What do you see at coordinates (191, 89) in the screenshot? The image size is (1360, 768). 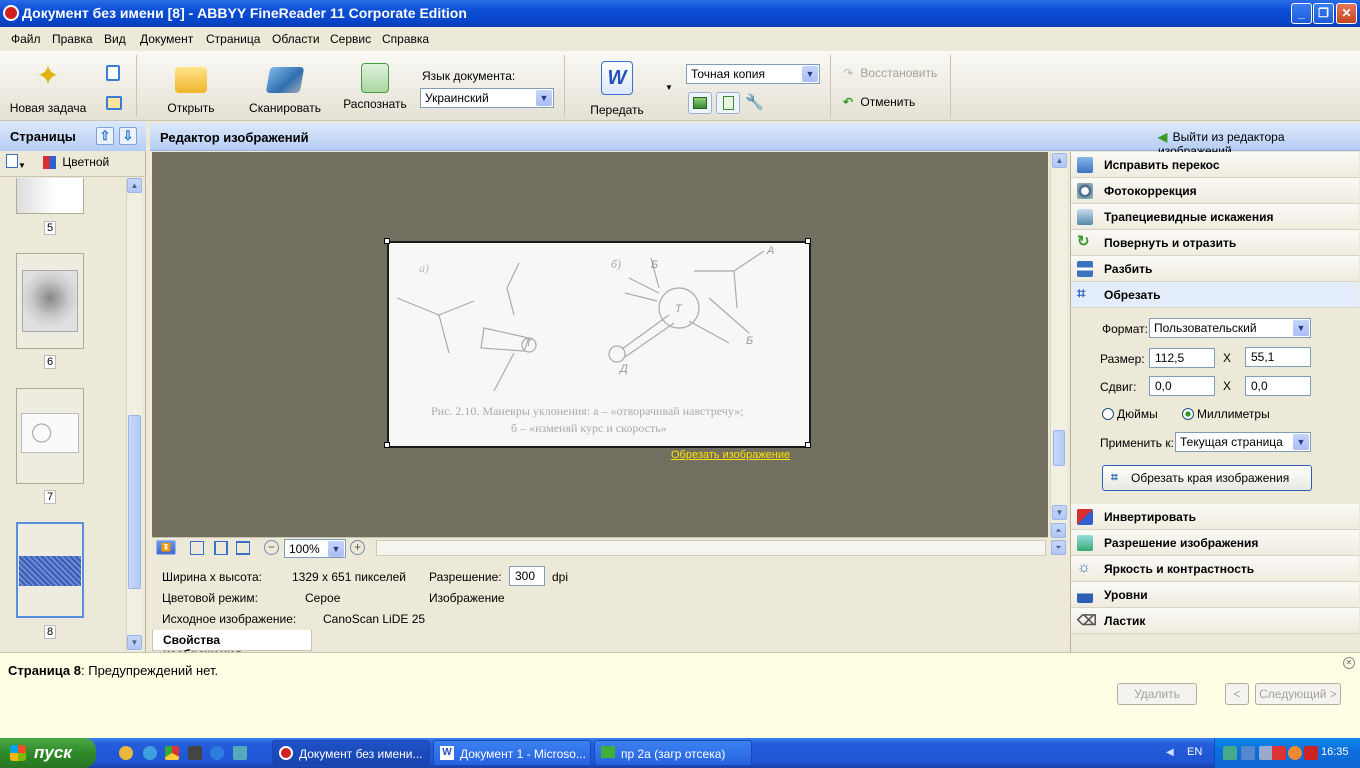 I see `open-button: Открыть` at bounding box center [191, 89].